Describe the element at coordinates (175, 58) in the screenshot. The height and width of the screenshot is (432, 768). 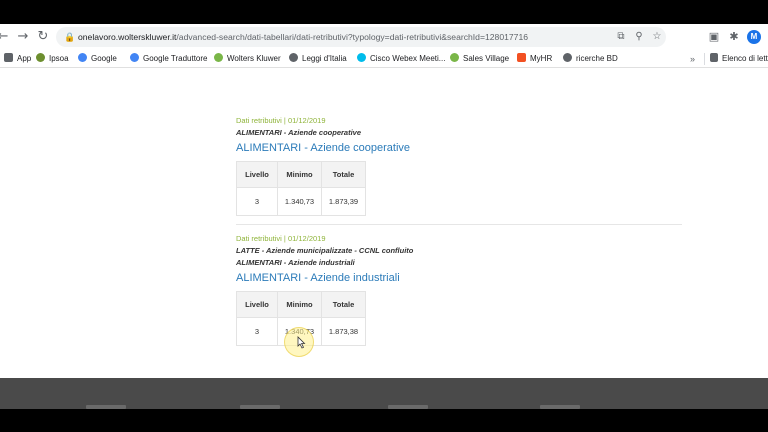
I see `bookmark-label: Google Traduttore` at that location.